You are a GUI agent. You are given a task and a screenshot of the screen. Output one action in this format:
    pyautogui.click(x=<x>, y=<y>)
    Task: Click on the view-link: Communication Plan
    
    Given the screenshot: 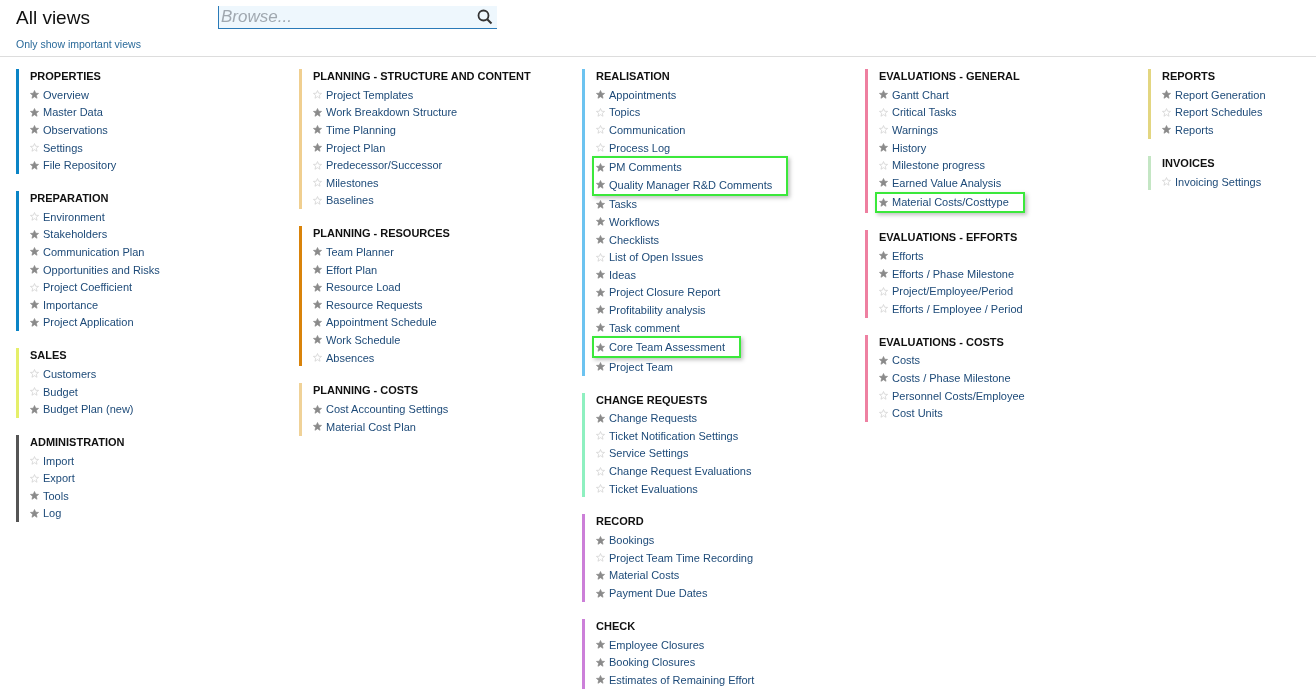 What is the action you would take?
    pyautogui.click(x=94, y=251)
    